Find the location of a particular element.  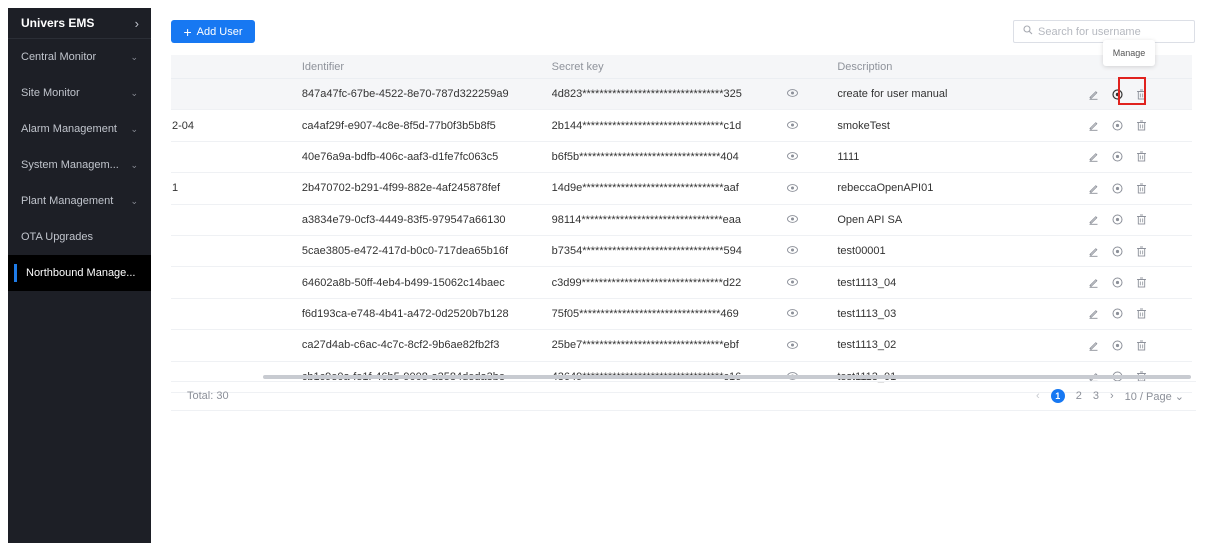

sidebar-item-plant-management: Plant Management ⌄ is located at coordinates (79, 201).